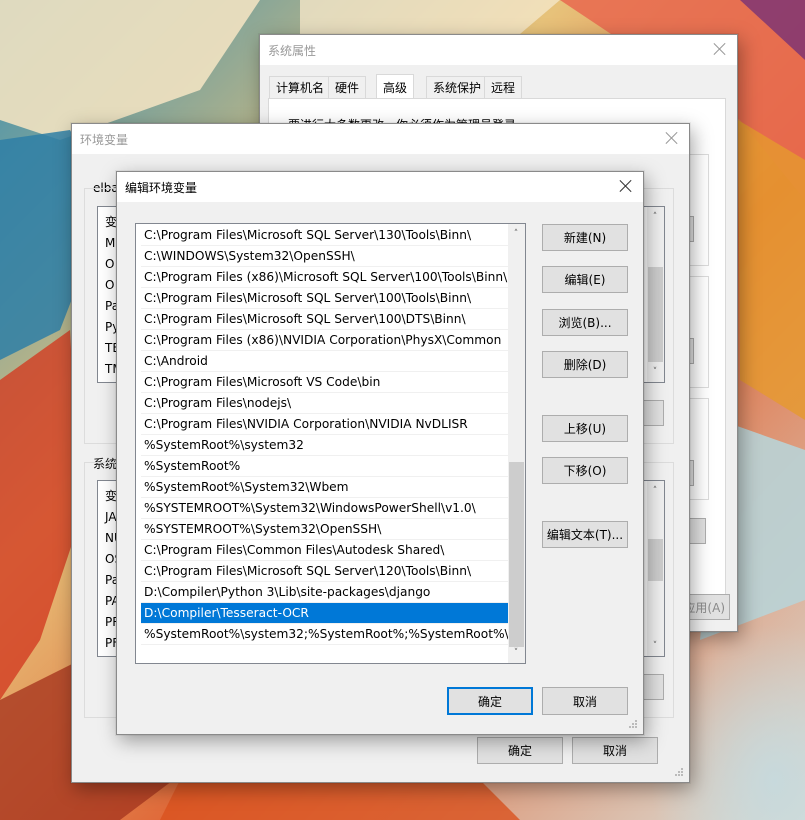 Image resolution: width=805 pixels, height=820 pixels. I want to click on env-cancel-label: 取消, so click(614, 751).